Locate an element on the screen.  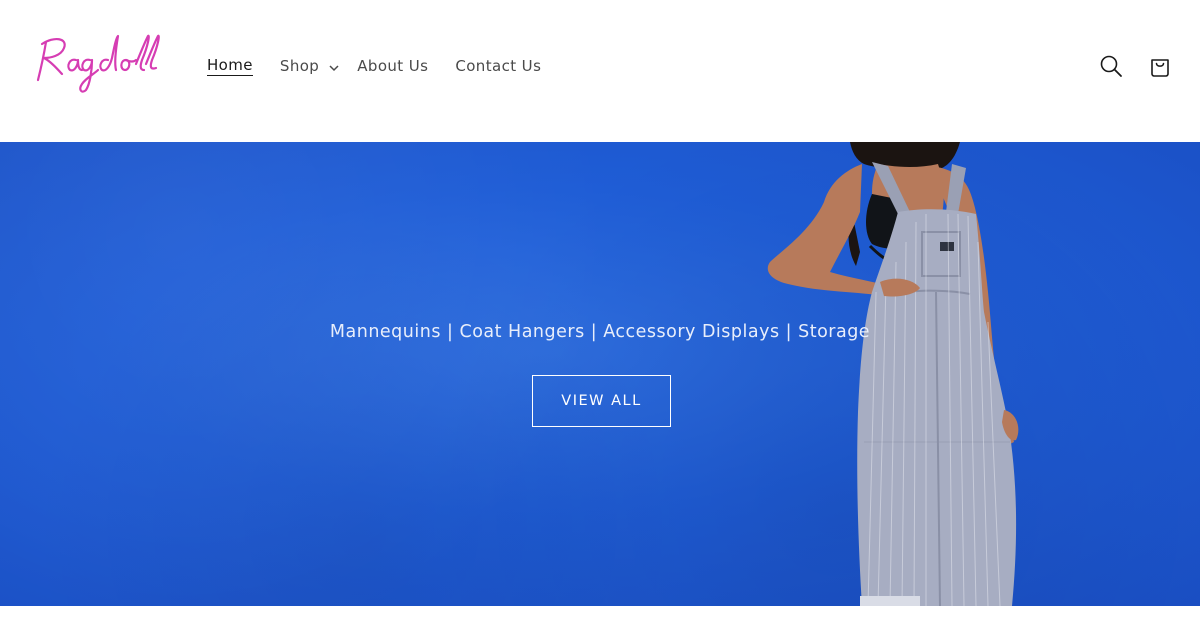
nav-item-label: Contact Us is located at coordinates (498, 66).